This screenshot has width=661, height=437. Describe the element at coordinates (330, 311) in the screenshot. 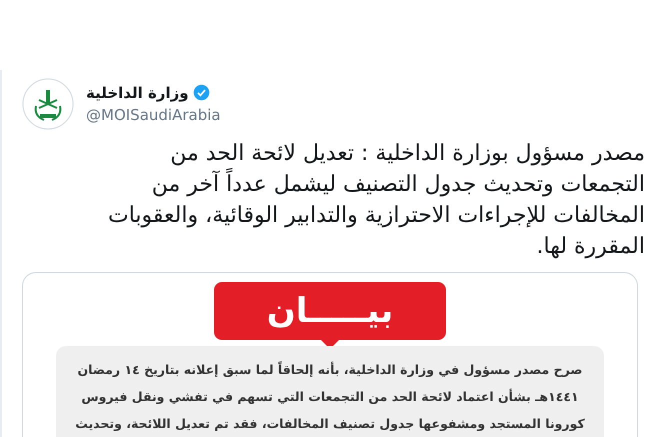

I see `statement-banner: بيـــــان` at that location.